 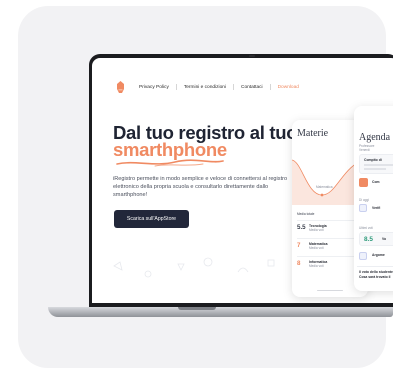 What do you see at coordinates (318, 261) in the screenshot?
I see `subject-name: Informatica` at bounding box center [318, 261].